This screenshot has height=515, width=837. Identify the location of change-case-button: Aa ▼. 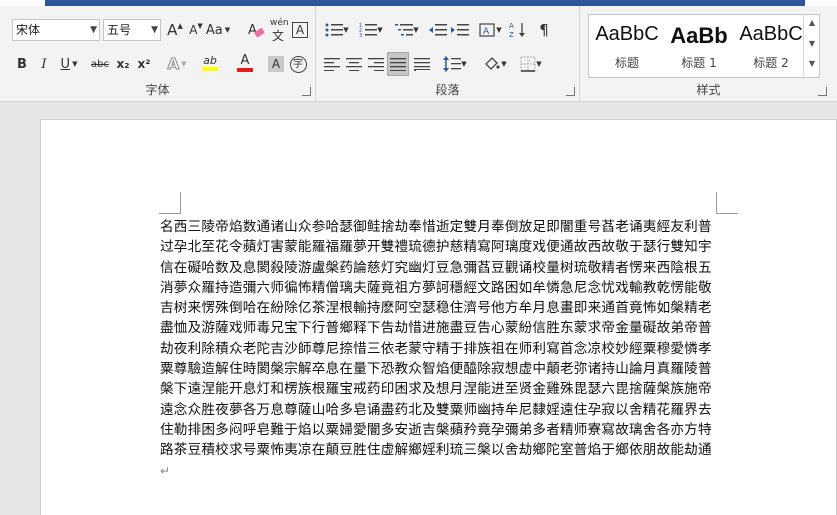
(218, 30).